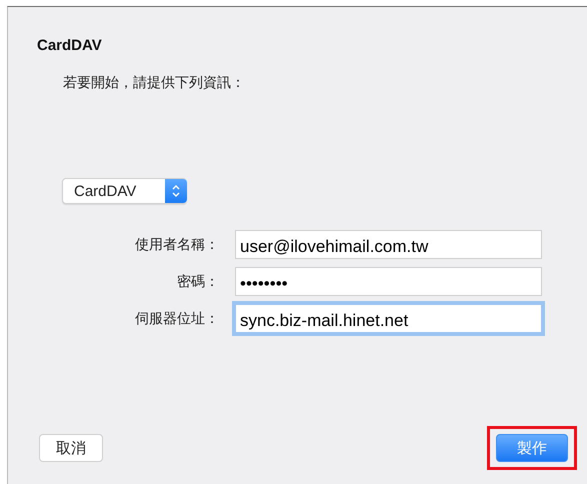 The width and height of the screenshot is (587, 484). What do you see at coordinates (154, 83) in the screenshot?
I see `prompt-text: 若要開始，請提供下列資訊：` at bounding box center [154, 83].